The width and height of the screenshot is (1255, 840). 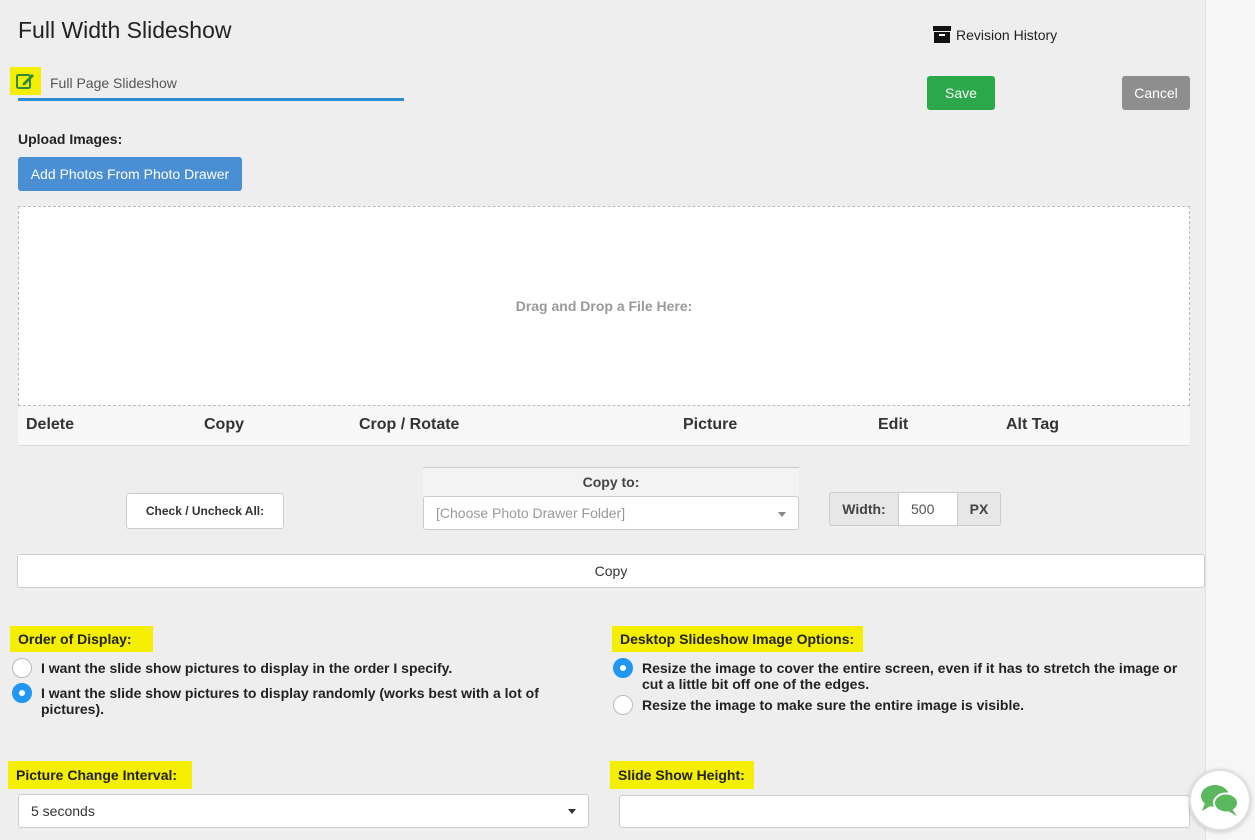 What do you see at coordinates (682, 775) in the screenshot?
I see `slide-show-height-label: Slide Show Height:` at bounding box center [682, 775].